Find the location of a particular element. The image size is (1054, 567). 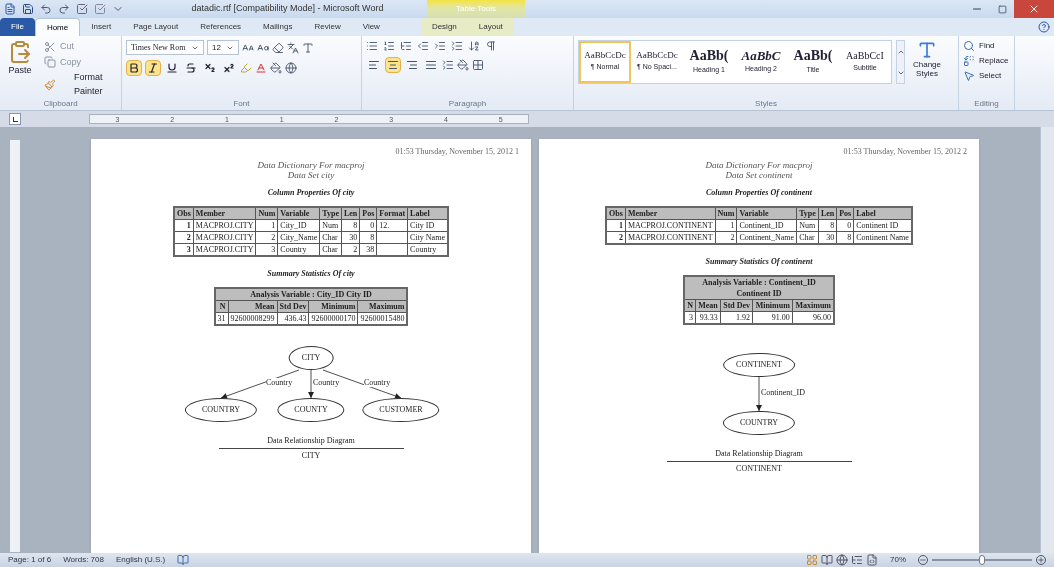

zoom-level: 70% is located at coordinates (898, 560).